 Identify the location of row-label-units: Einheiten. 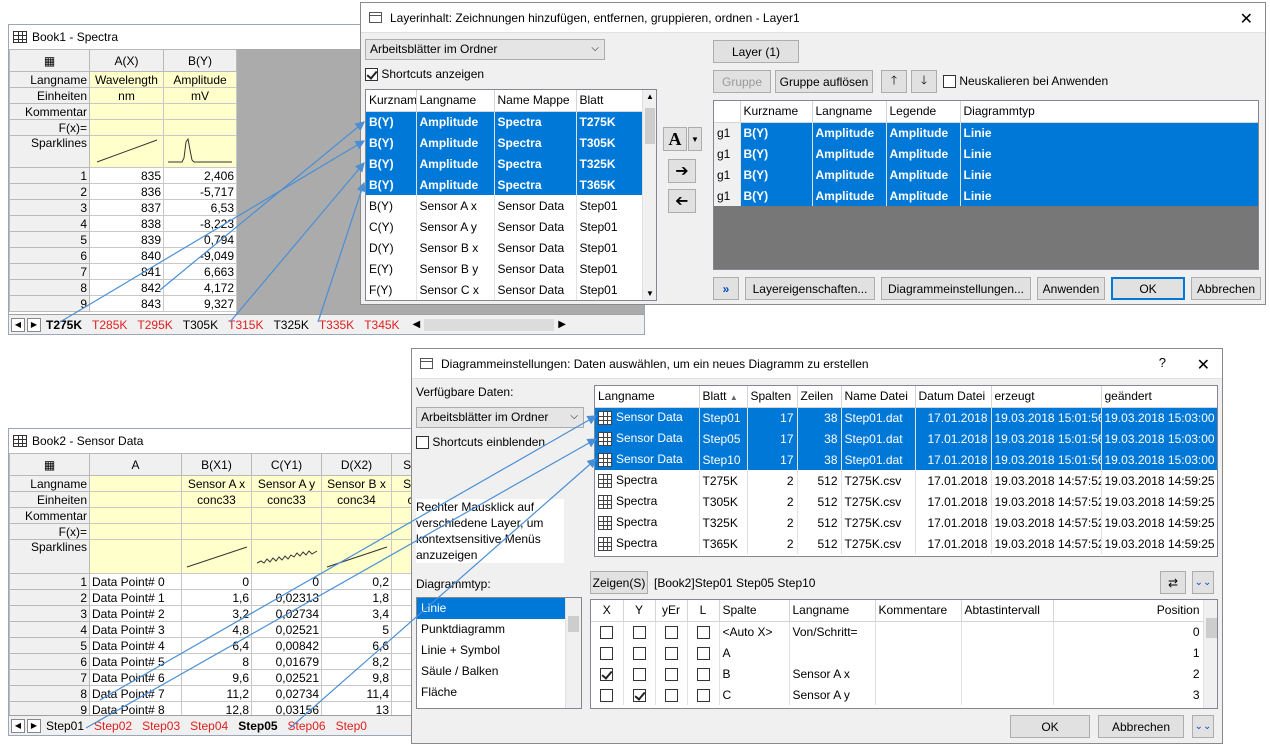
(49, 95).